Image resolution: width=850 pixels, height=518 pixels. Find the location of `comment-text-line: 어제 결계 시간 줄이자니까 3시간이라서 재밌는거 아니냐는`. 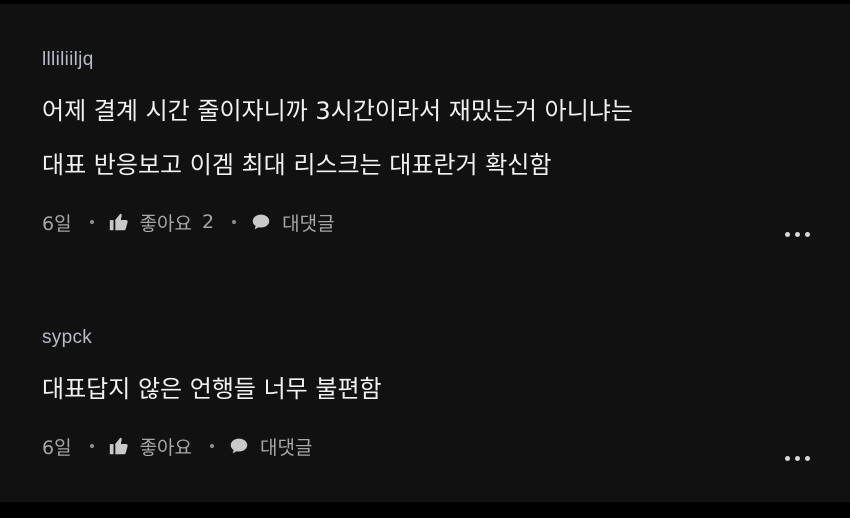

comment-text-line: 어제 결계 시간 줄이자니까 3시간이라서 재밌는거 아니냐는 is located at coordinates (337, 111).